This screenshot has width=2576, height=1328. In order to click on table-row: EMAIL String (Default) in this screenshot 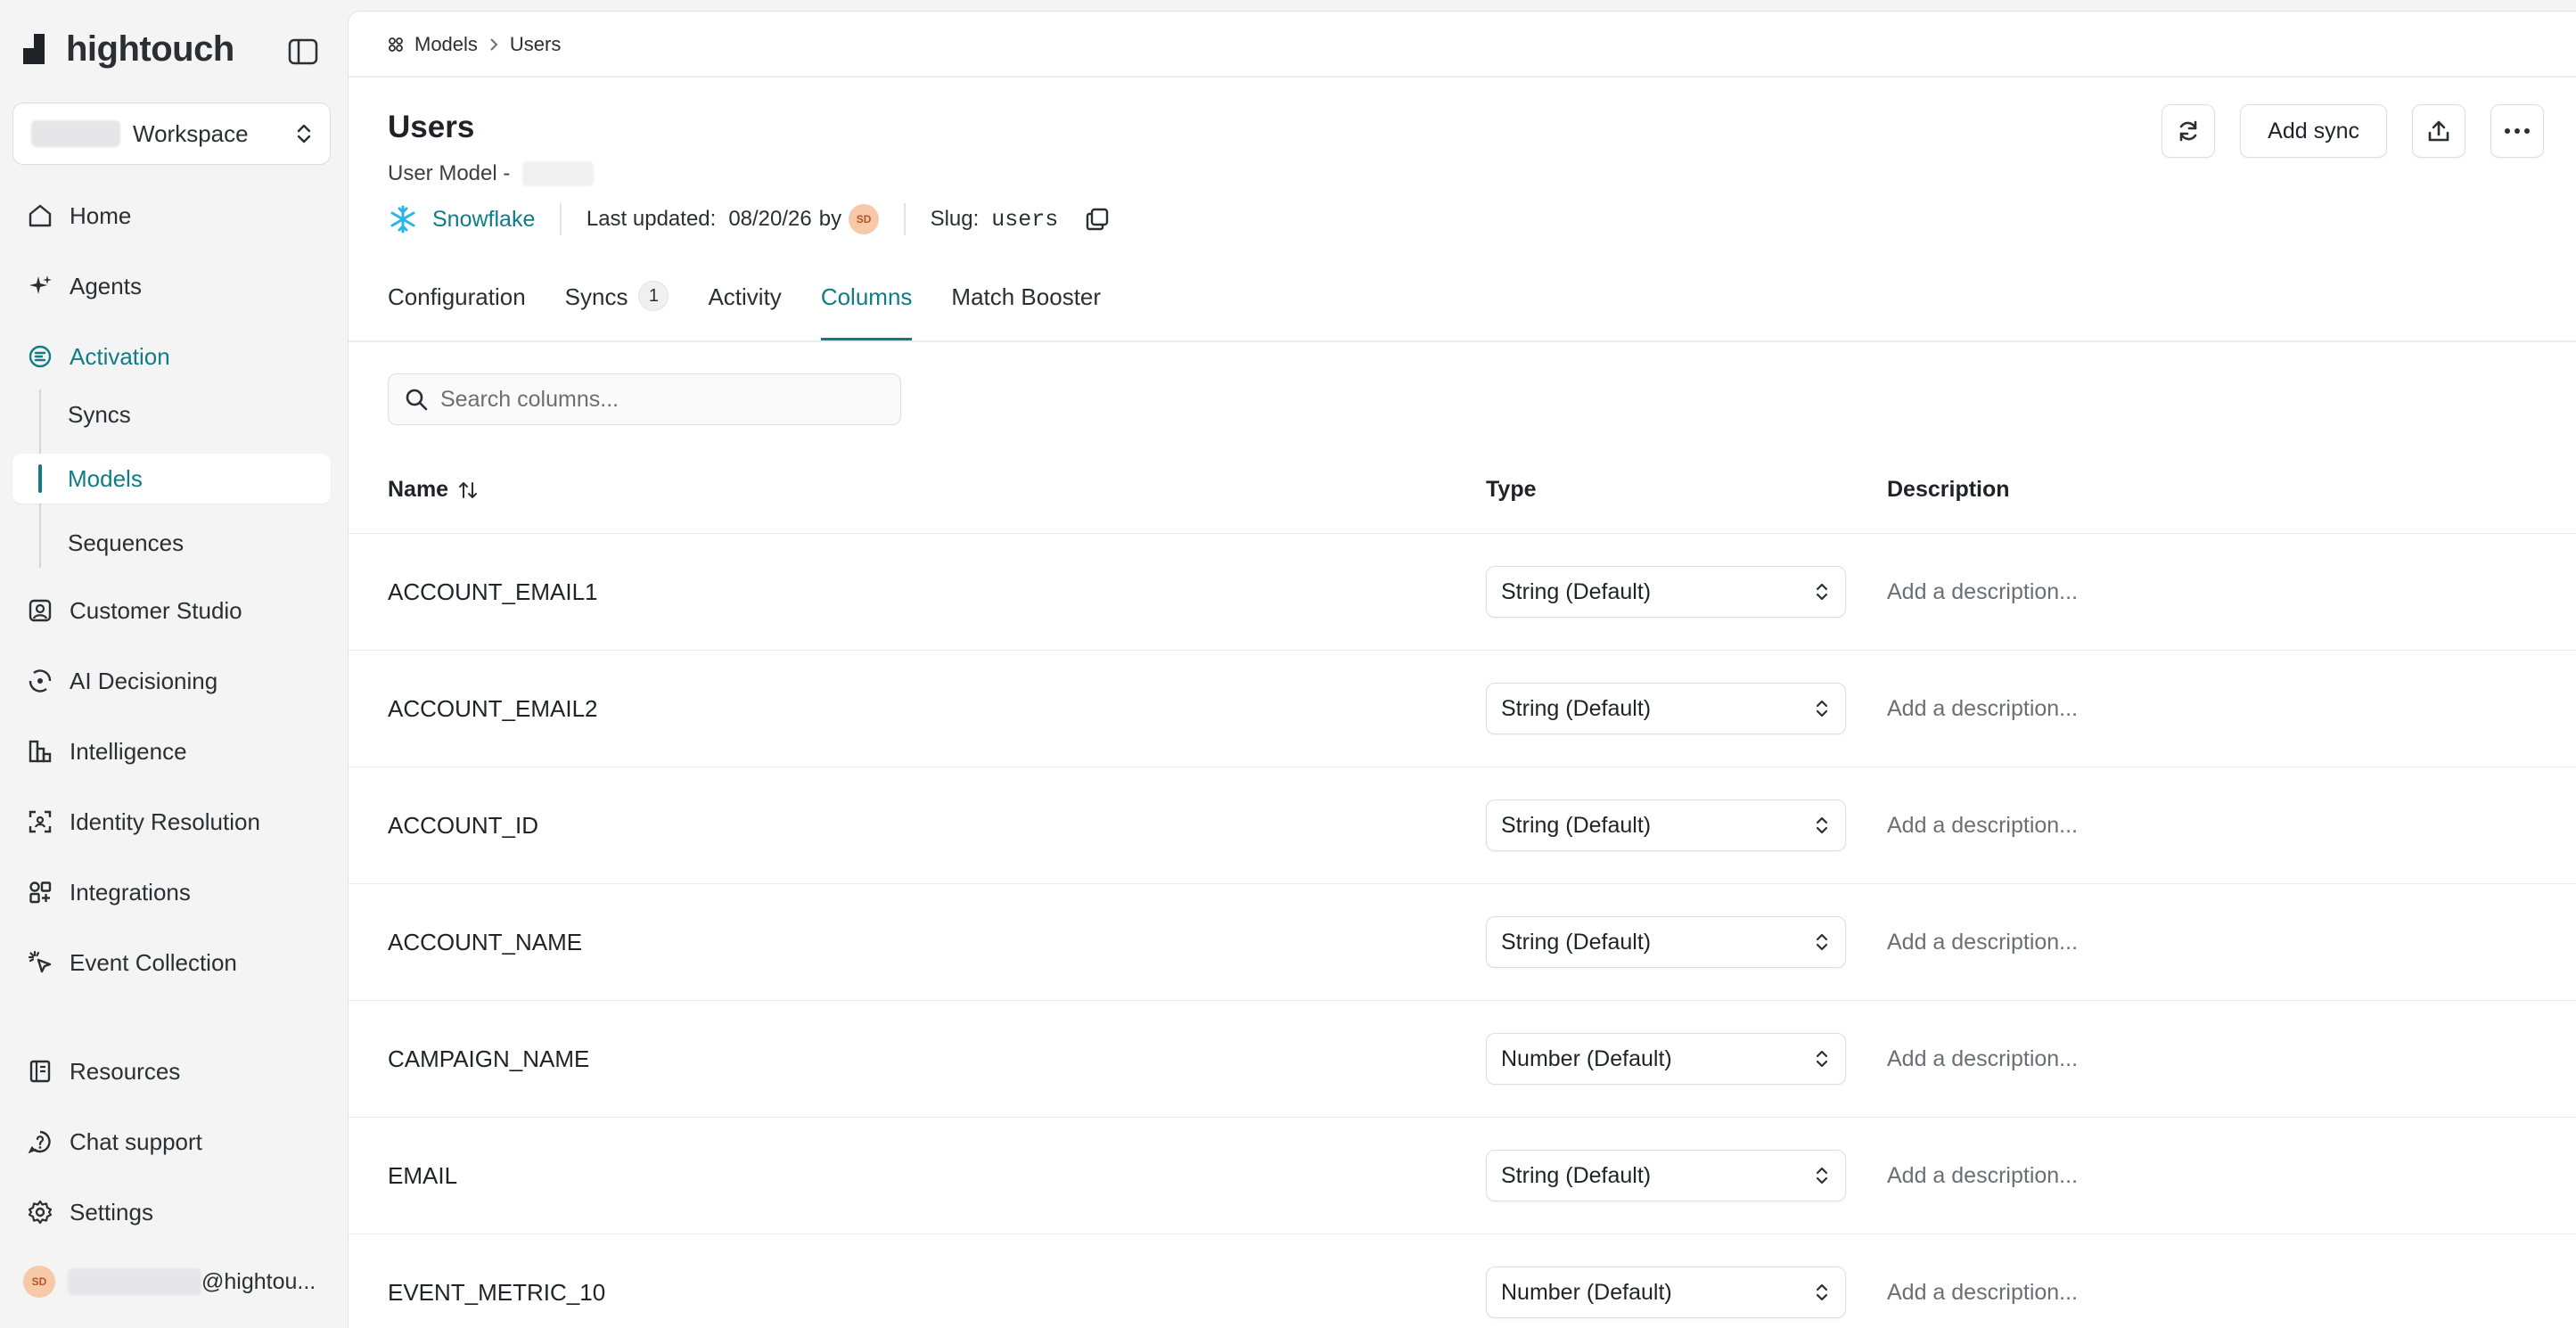, I will do `click(1462, 1176)`.